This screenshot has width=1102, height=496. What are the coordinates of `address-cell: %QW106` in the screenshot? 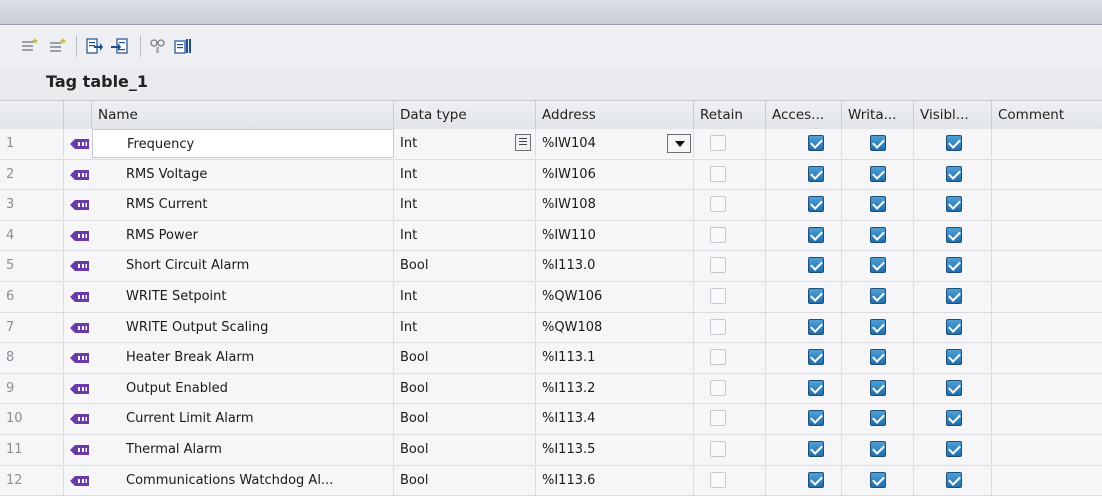 It's located at (615, 296).